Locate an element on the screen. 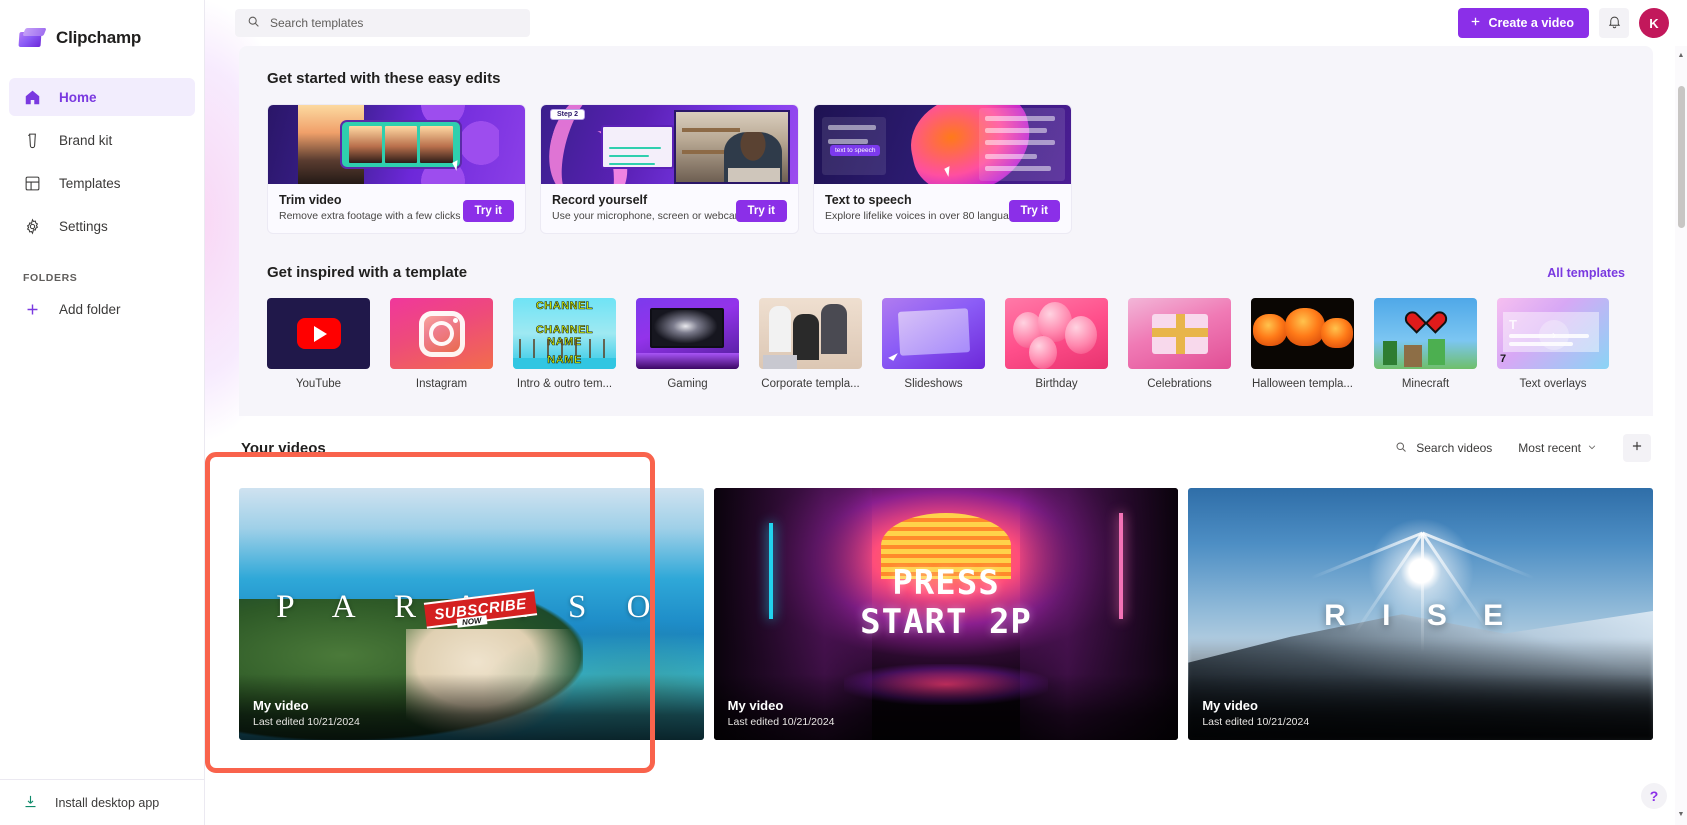  template-card-instagram: Instagram is located at coordinates (441, 344).